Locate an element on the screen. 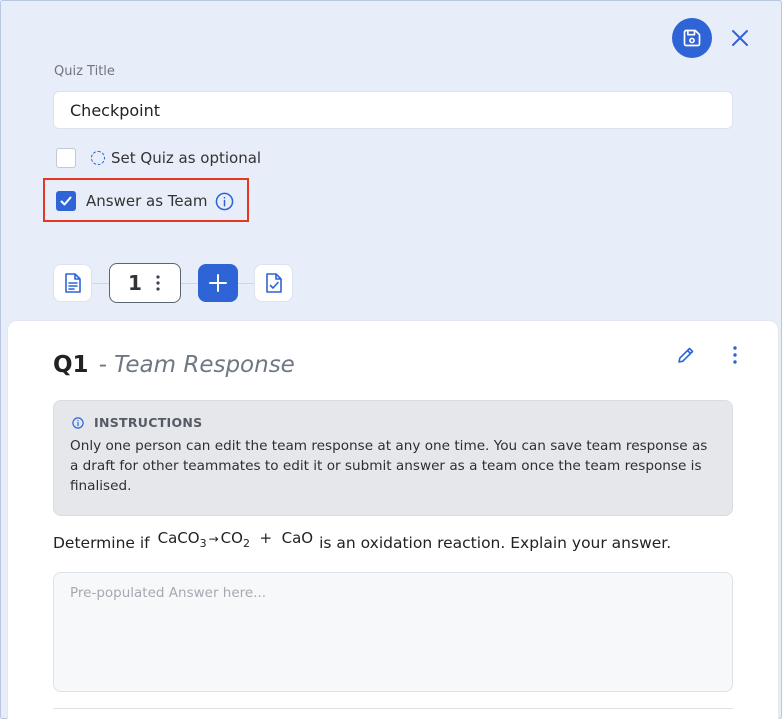  plus-icon is located at coordinates (218, 283).